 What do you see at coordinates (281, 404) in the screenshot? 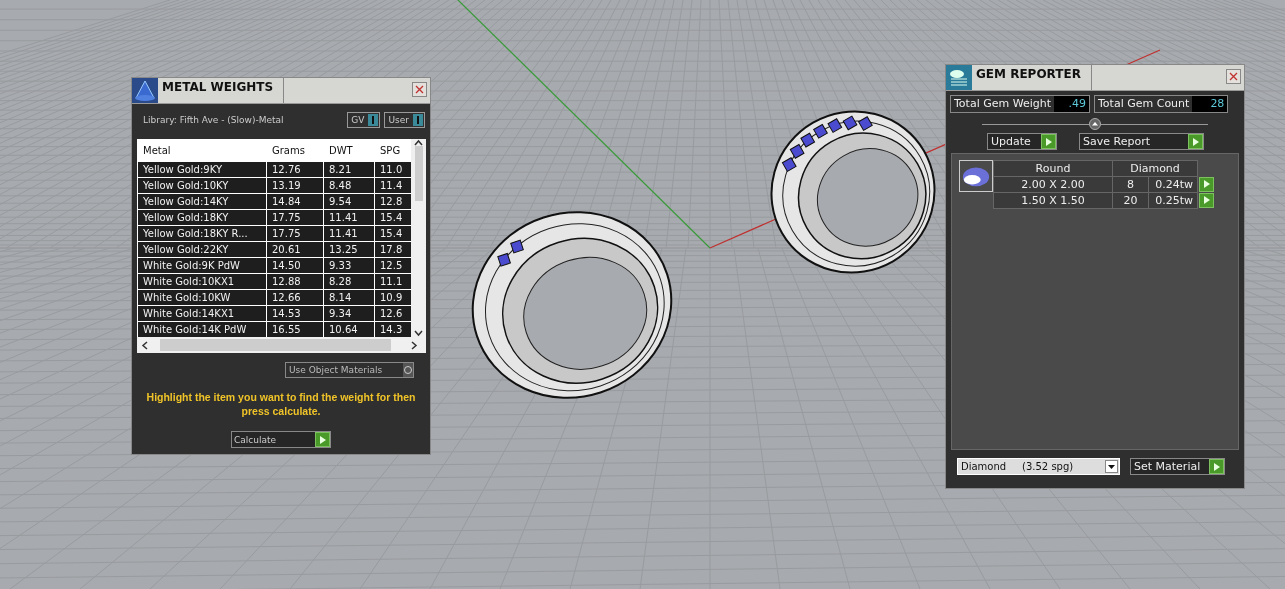
I see `instruction-text: Highlight the item you want to find the weight for then press calculate.` at bounding box center [281, 404].